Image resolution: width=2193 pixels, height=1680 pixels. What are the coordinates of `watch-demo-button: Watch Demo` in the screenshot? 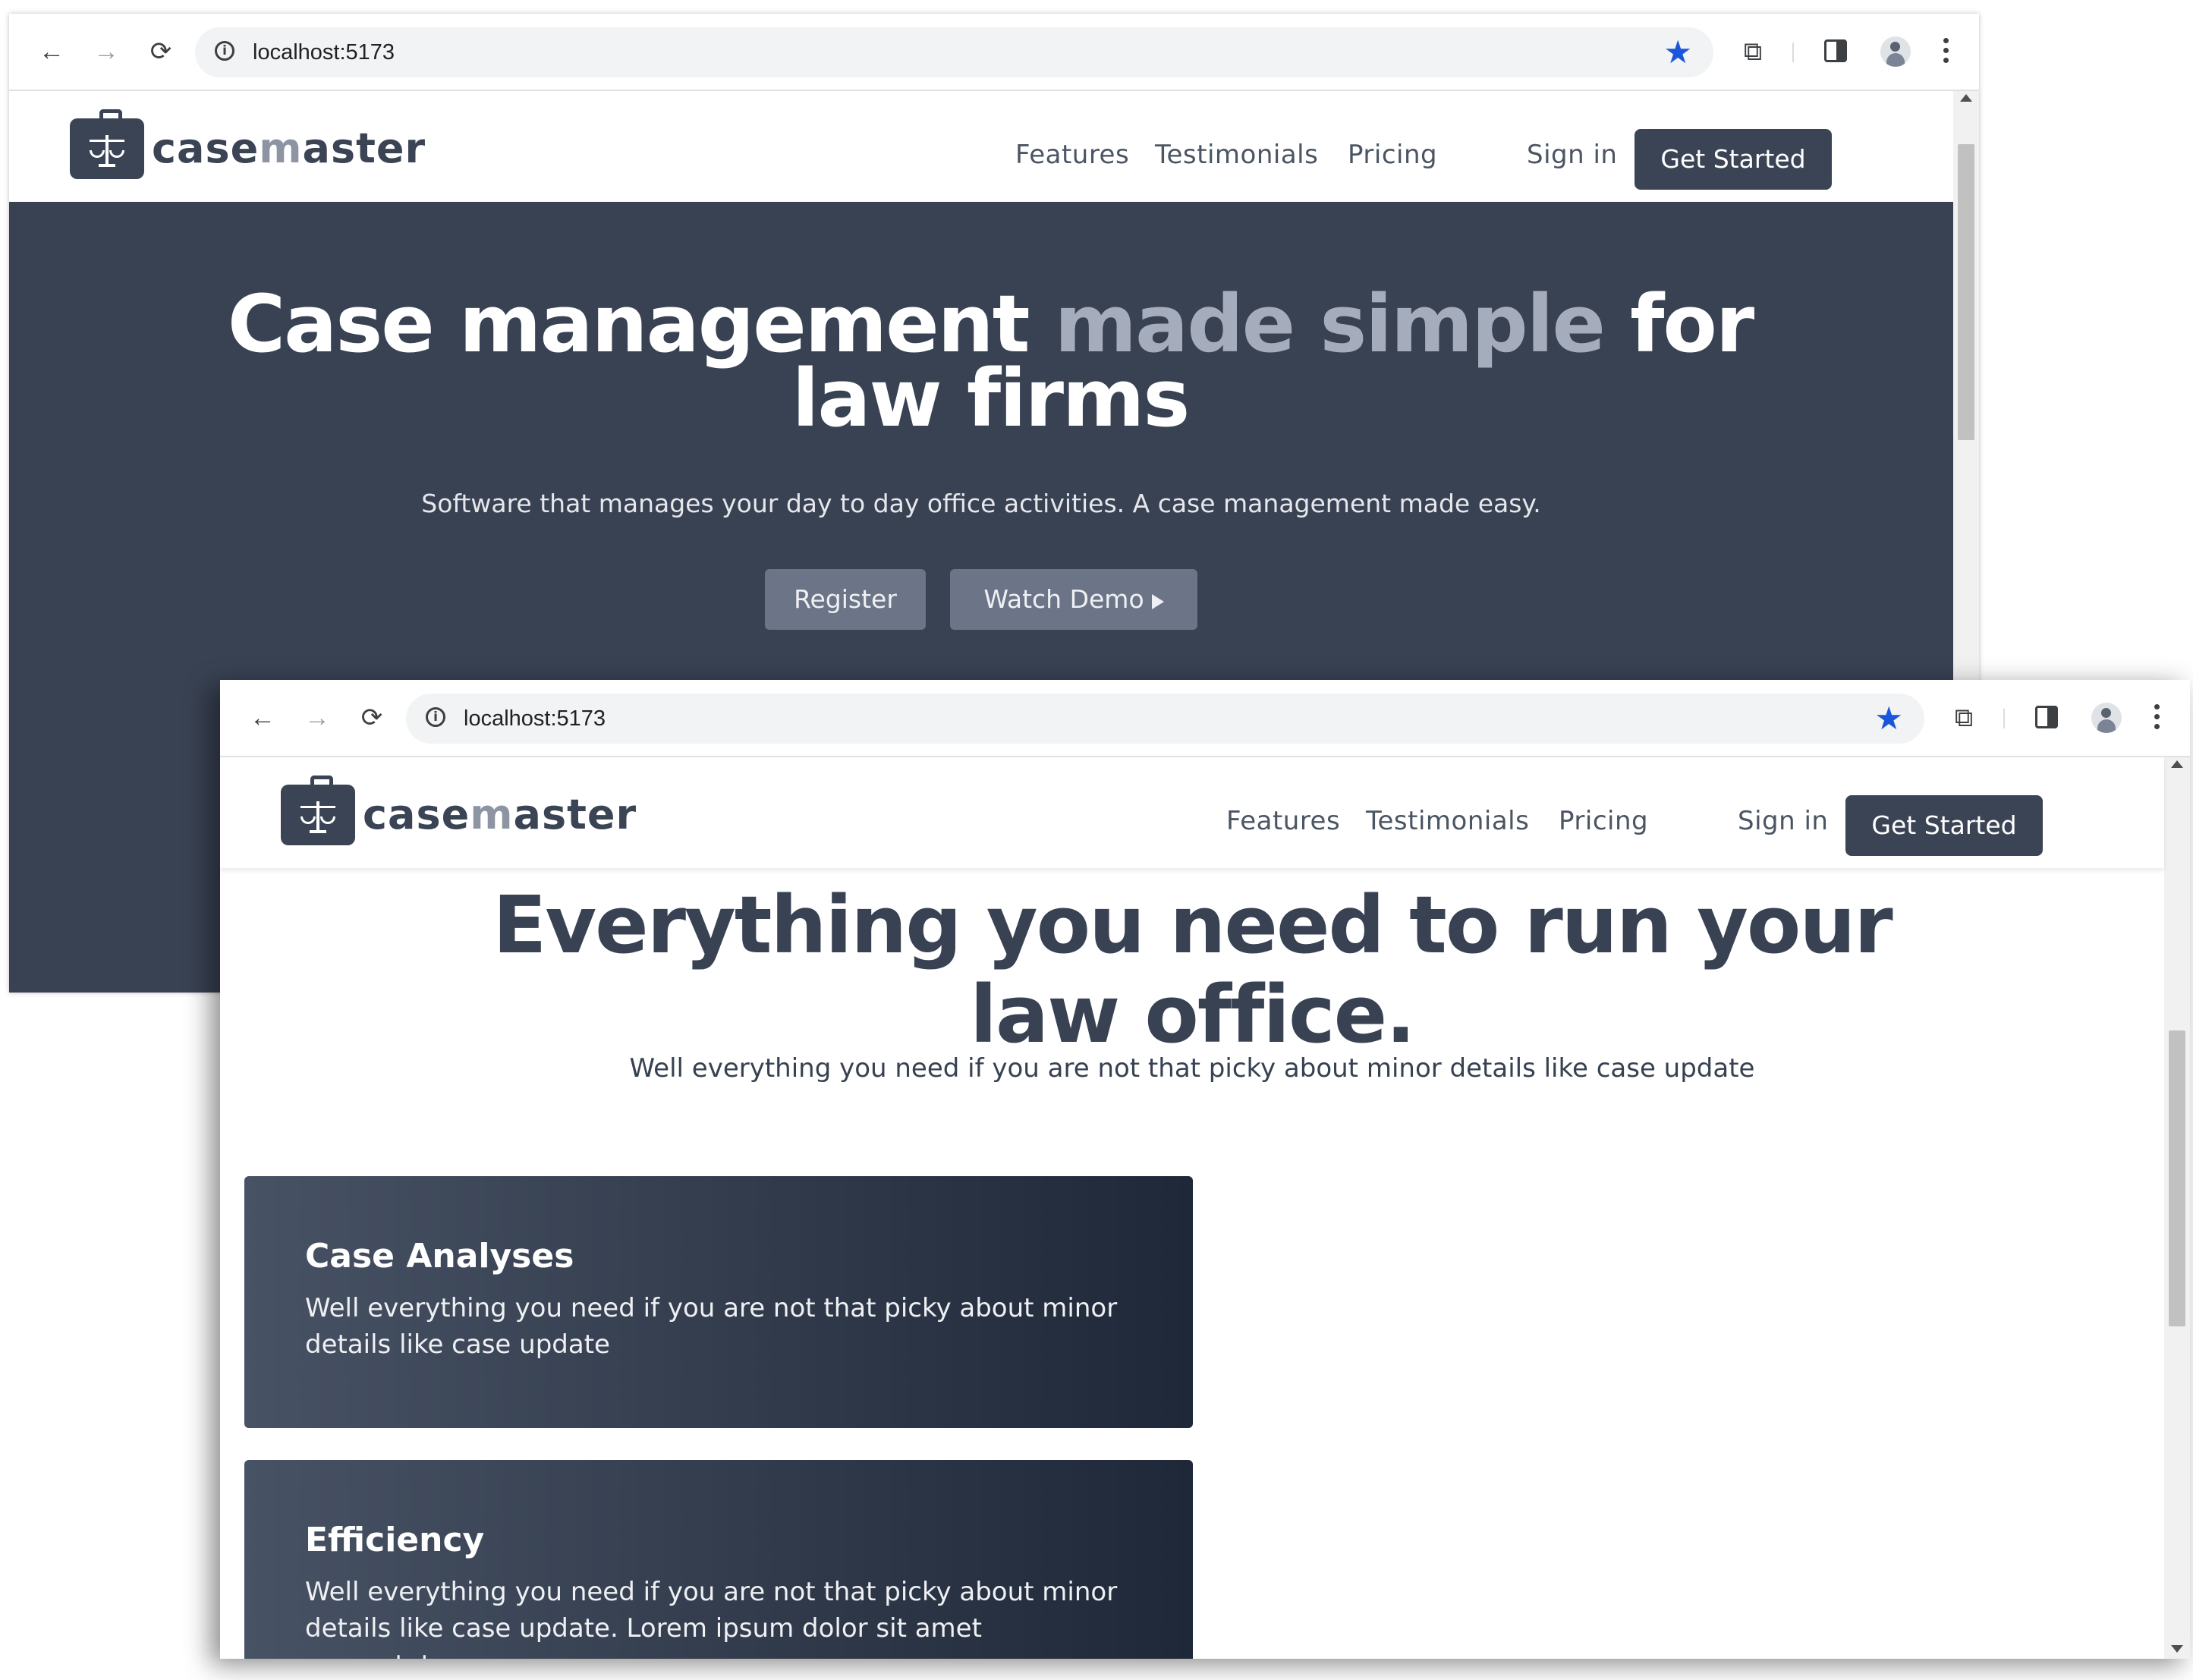 It's located at (1073, 599).